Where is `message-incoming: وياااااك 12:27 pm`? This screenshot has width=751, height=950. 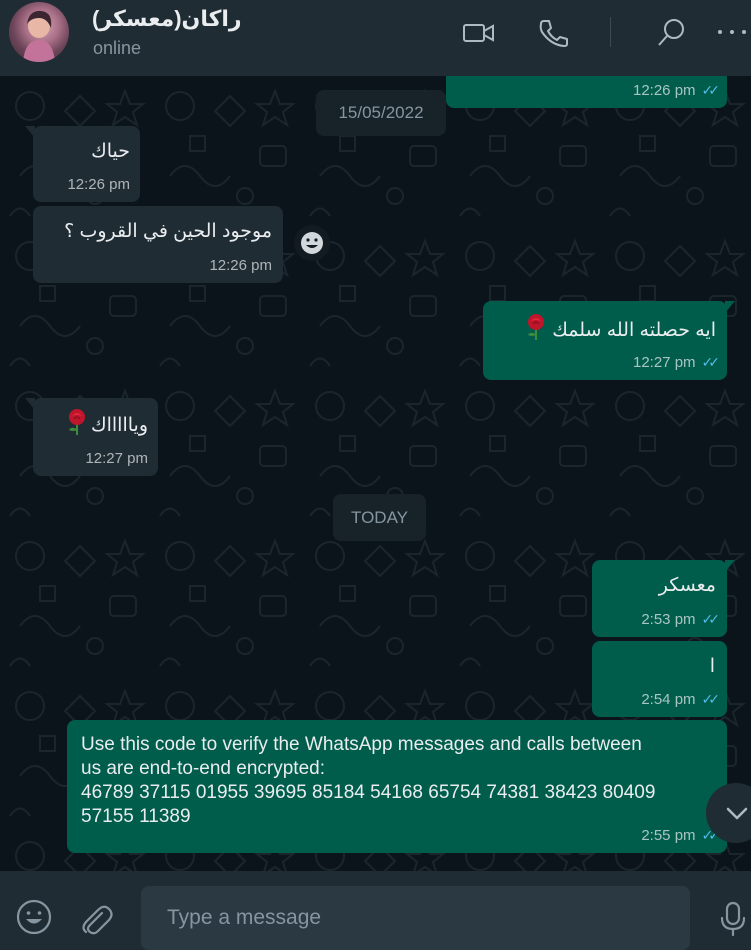 message-incoming: وياااااك 12:27 pm is located at coordinates (91, 437).